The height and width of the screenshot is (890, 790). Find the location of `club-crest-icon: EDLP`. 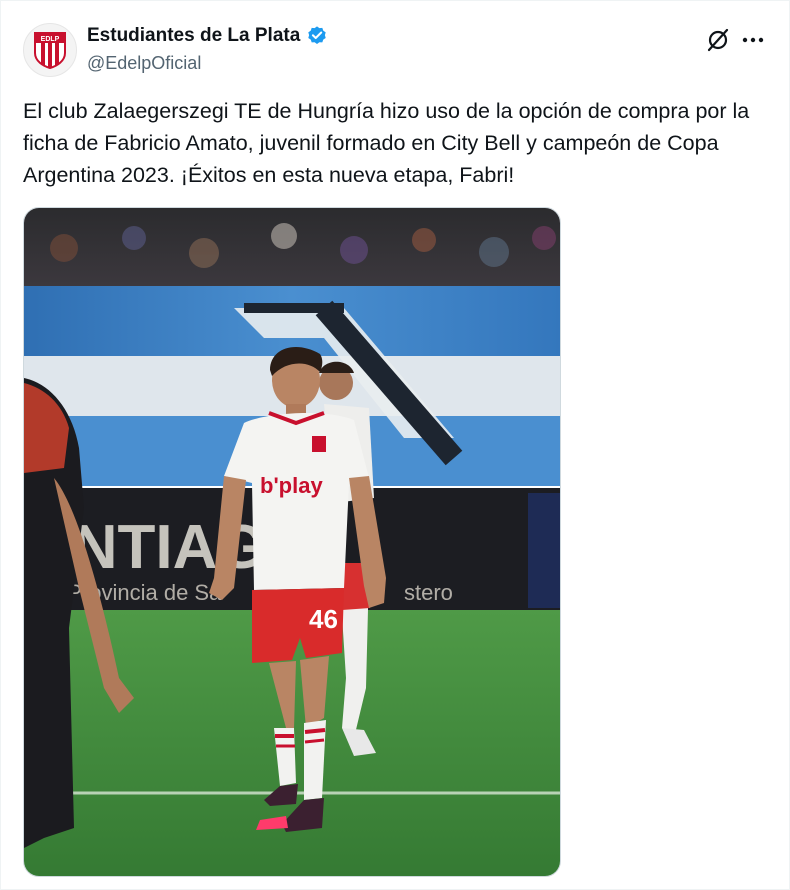

club-crest-icon: EDLP is located at coordinates (50, 50).